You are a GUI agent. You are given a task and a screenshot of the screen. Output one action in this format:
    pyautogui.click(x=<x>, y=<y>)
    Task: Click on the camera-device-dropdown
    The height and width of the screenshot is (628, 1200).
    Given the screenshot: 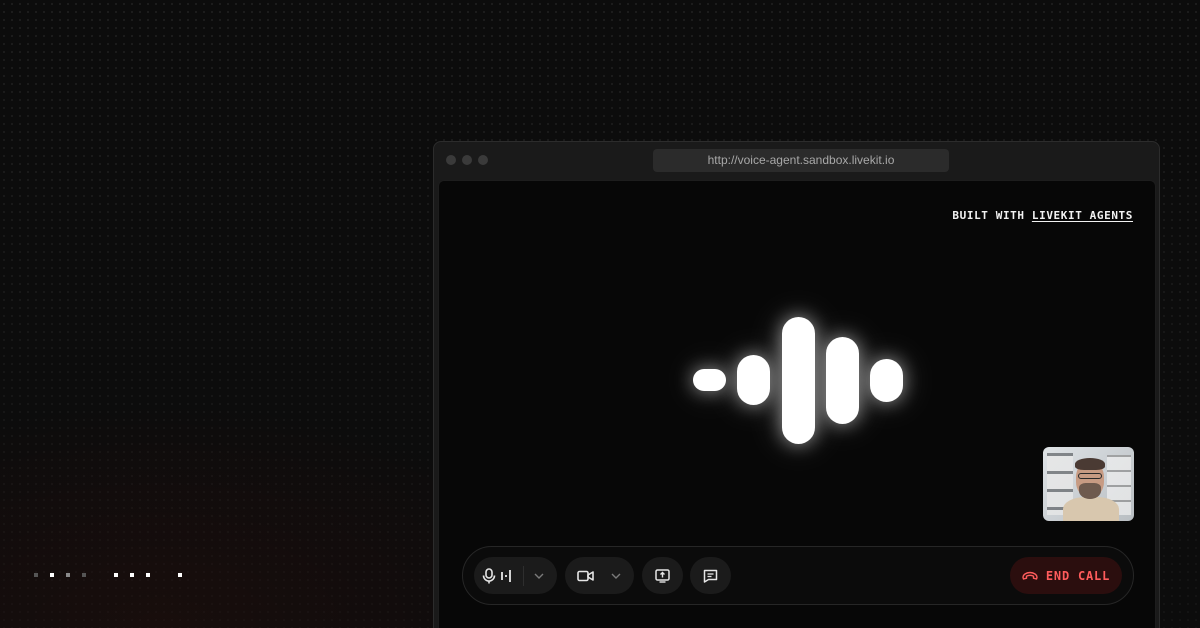 What is the action you would take?
    pyautogui.click(x=616, y=576)
    